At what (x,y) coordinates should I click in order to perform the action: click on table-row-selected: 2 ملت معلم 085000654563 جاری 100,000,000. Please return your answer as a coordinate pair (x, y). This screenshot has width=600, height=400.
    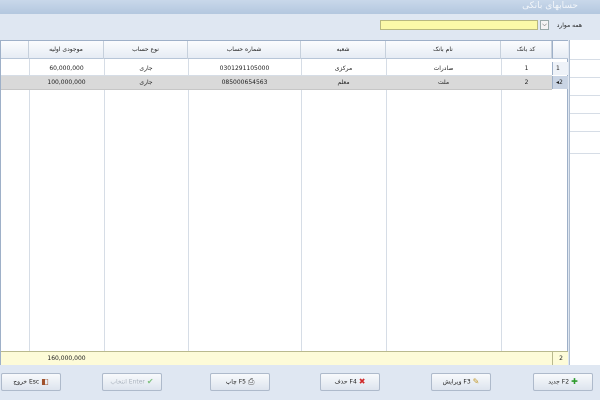
    Looking at the image, I should click on (276, 83).